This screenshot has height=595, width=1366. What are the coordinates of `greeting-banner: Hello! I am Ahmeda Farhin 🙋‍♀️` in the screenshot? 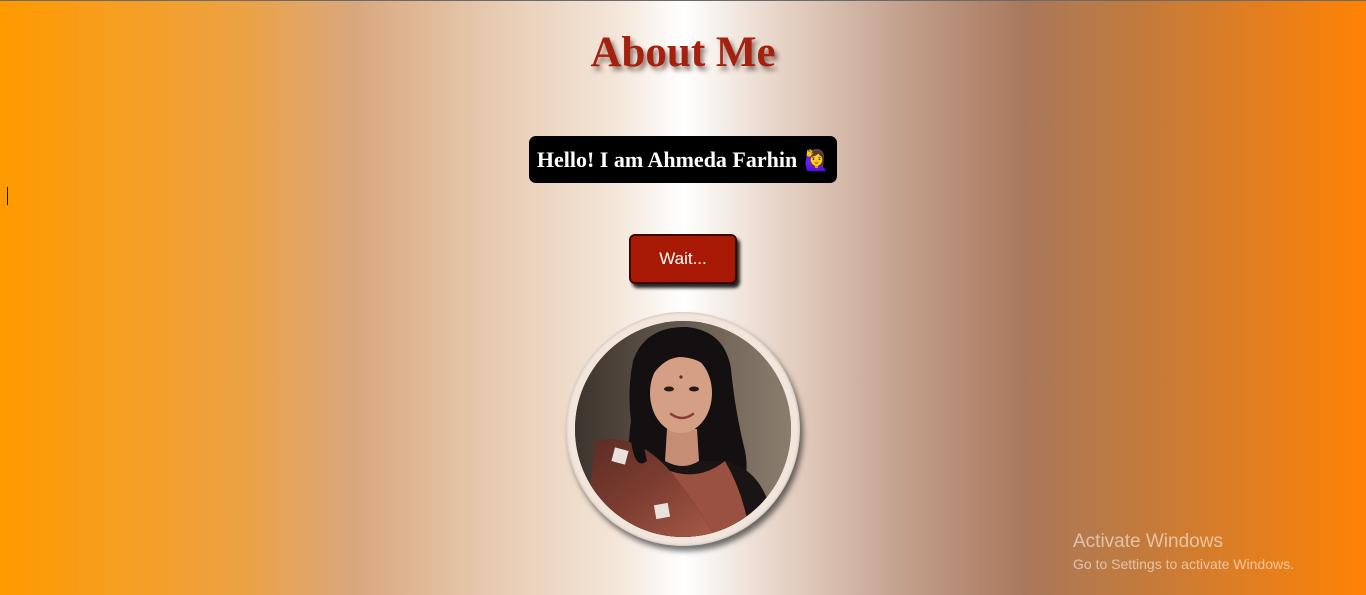 It's located at (683, 159).